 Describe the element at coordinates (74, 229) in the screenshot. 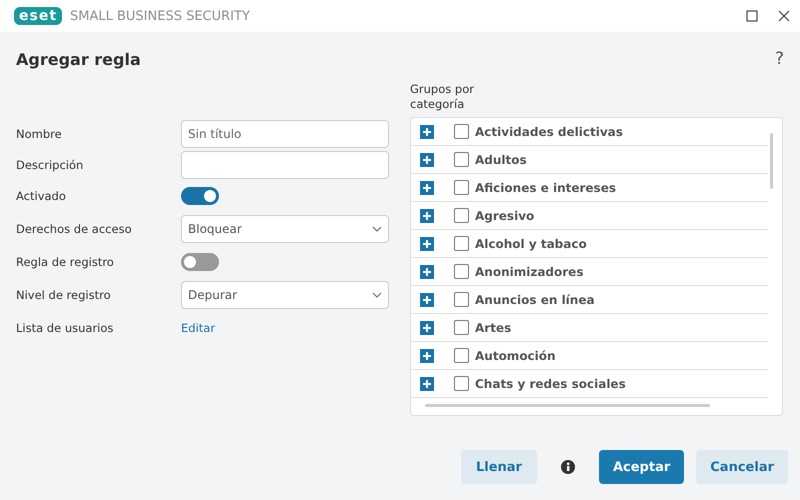

I see `field-label: Derechos de acceso` at that location.